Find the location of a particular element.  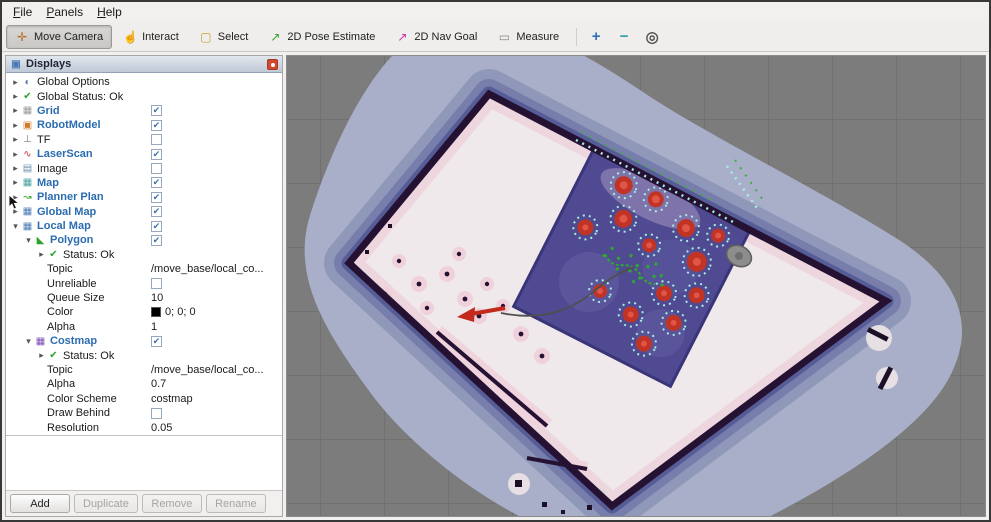

row-label: Draw Behind is located at coordinates (78, 413).